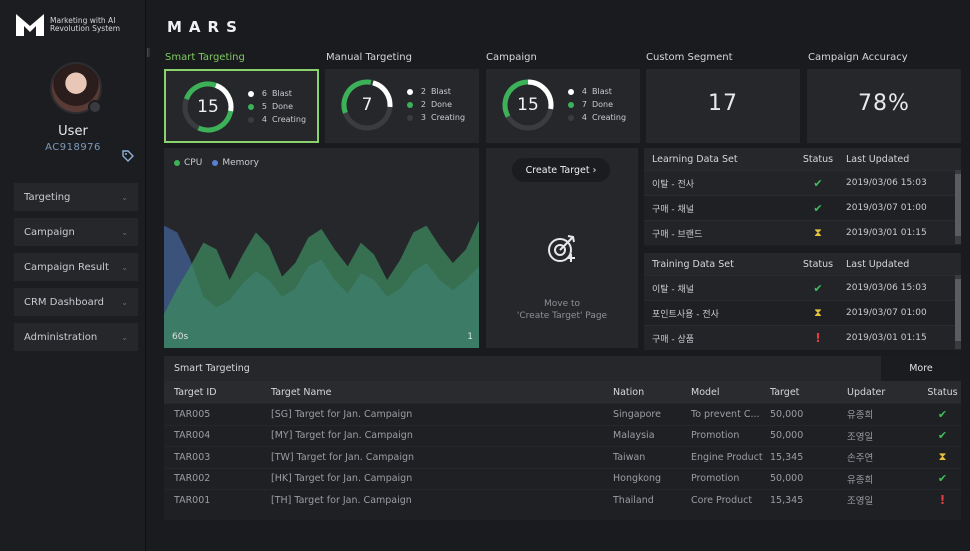  I want to click on app-title: MARS, so click(205, 27).